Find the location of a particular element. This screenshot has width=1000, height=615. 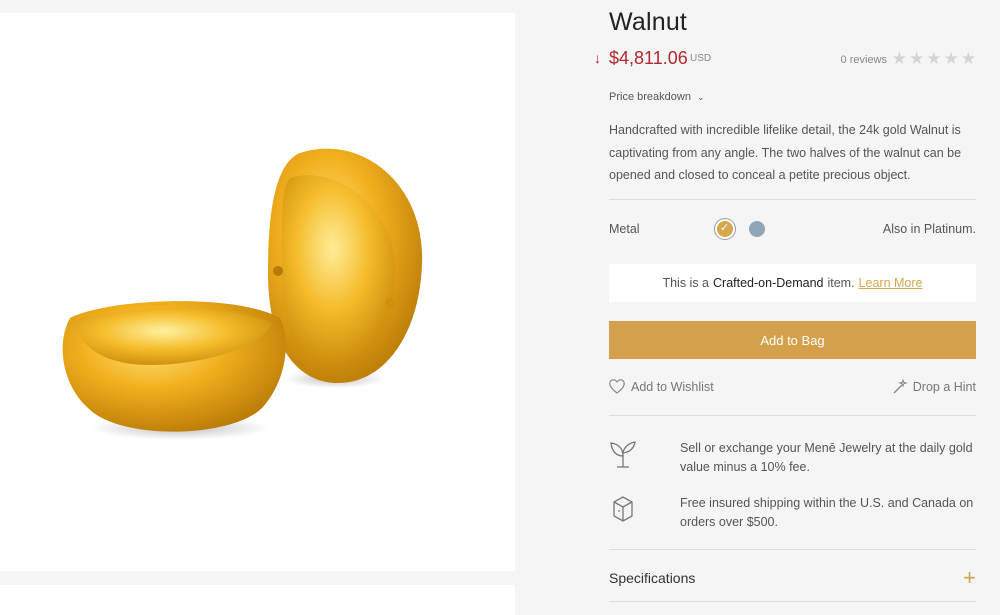

walnut-hinge-pin is located at coordinates (278, 271).